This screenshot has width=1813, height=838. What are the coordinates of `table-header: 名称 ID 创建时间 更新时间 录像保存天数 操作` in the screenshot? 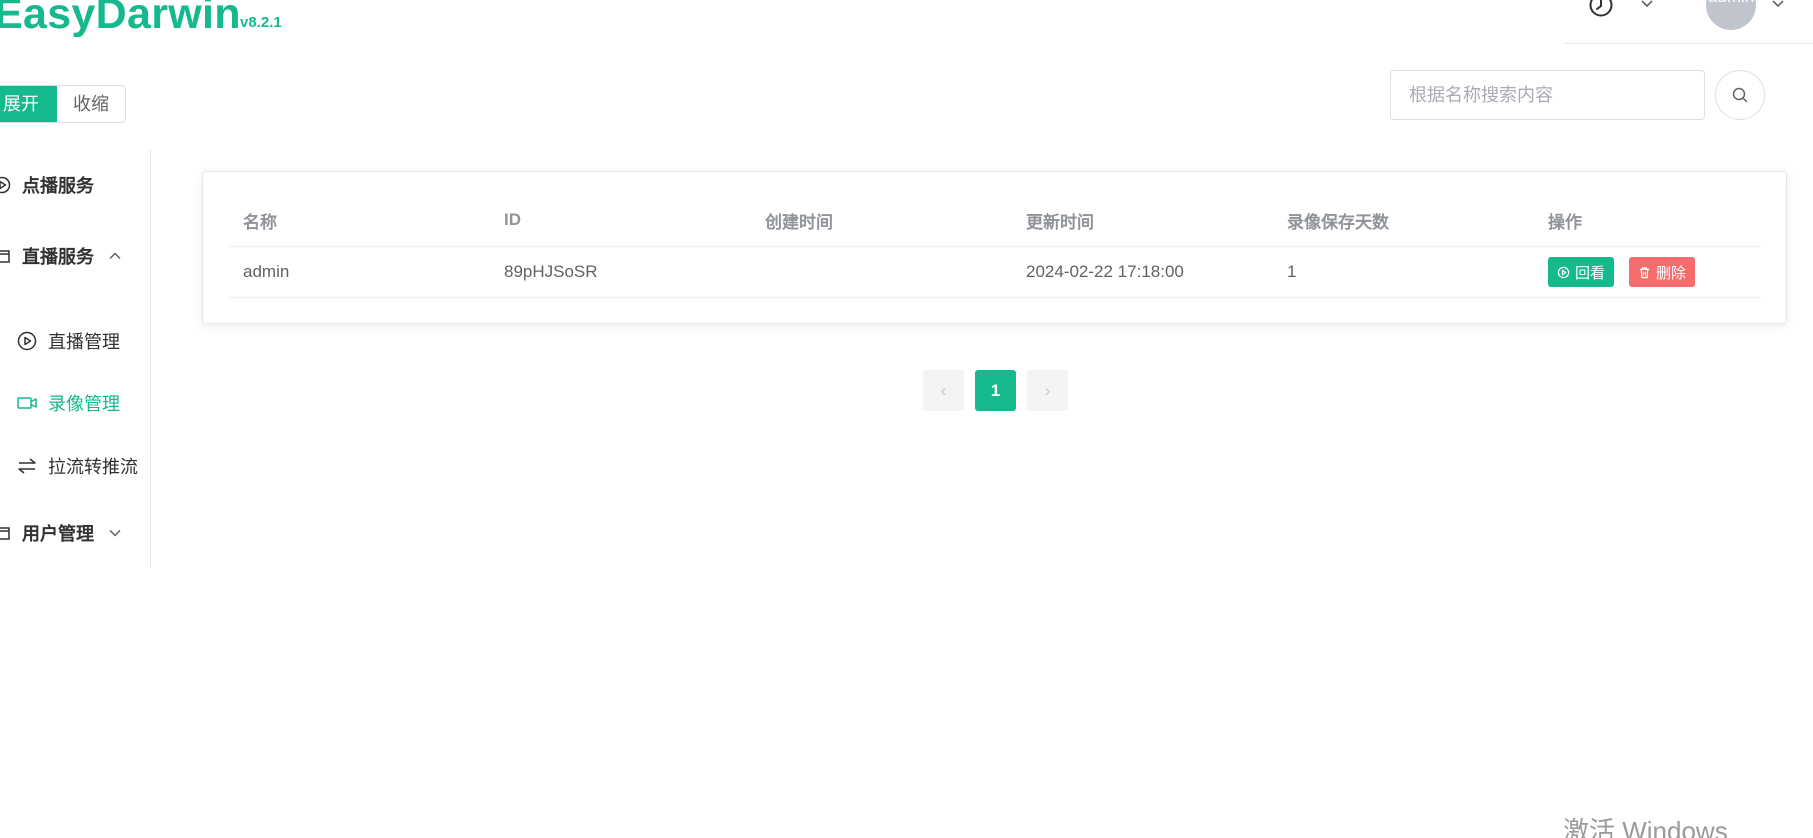 It's located at (994, 220).